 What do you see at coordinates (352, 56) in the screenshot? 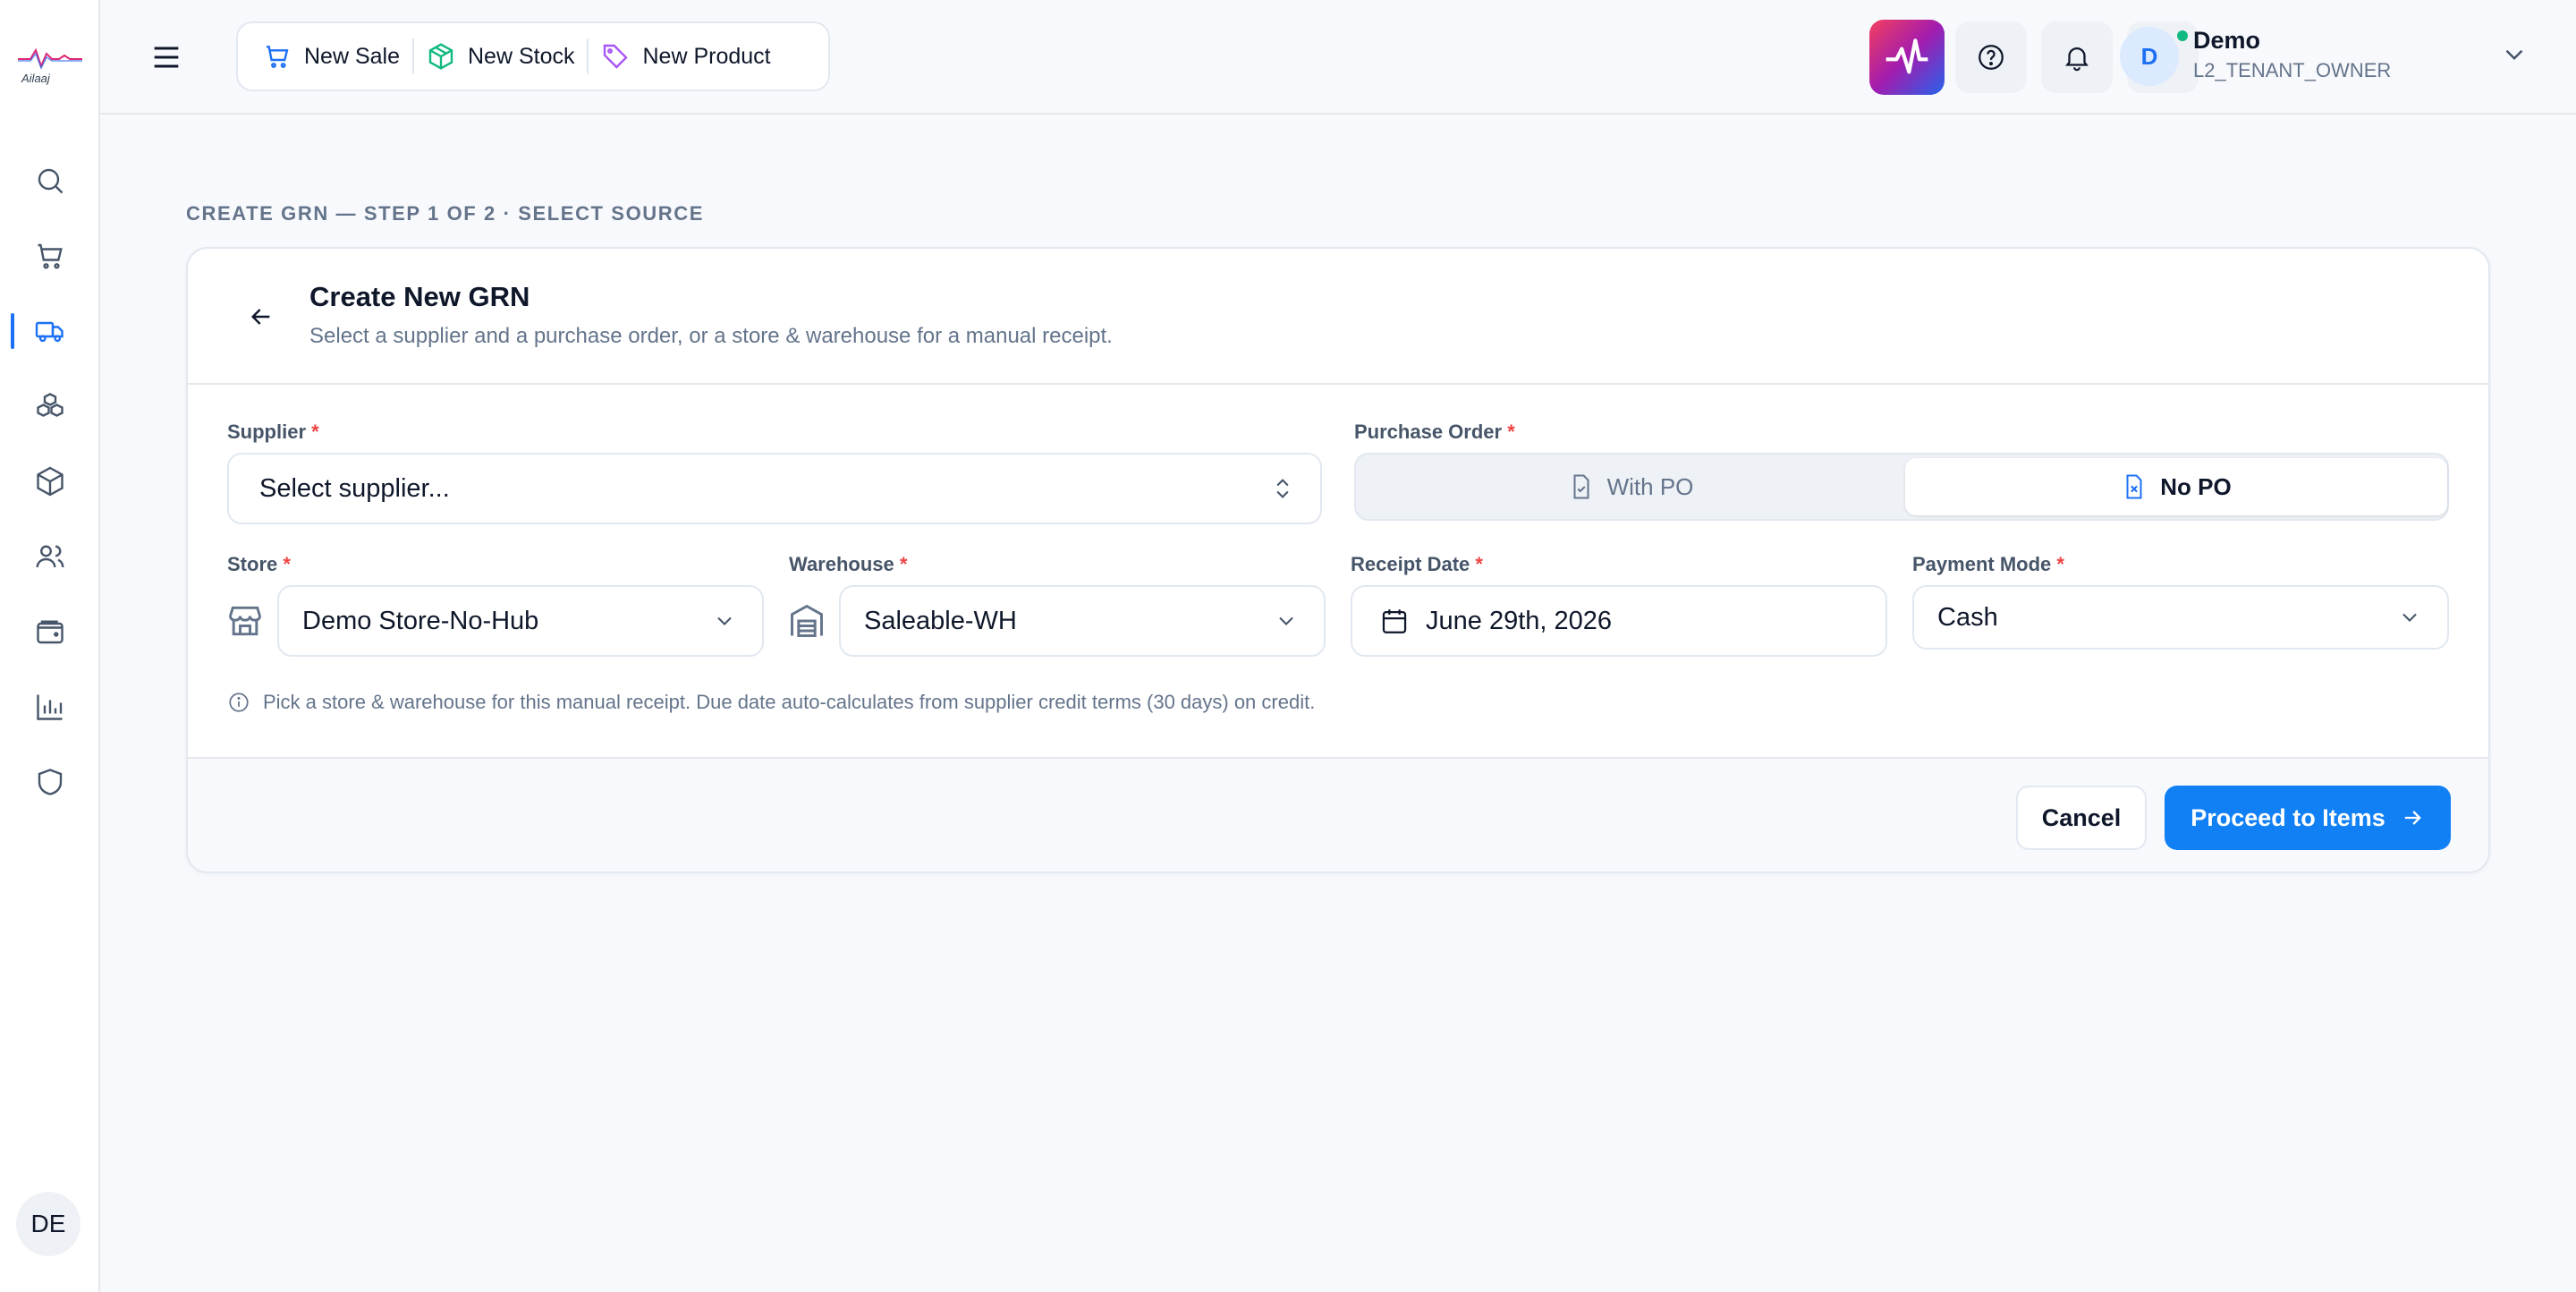
I see `new-sale-label: New Sale` at bounding box center [352, 56].